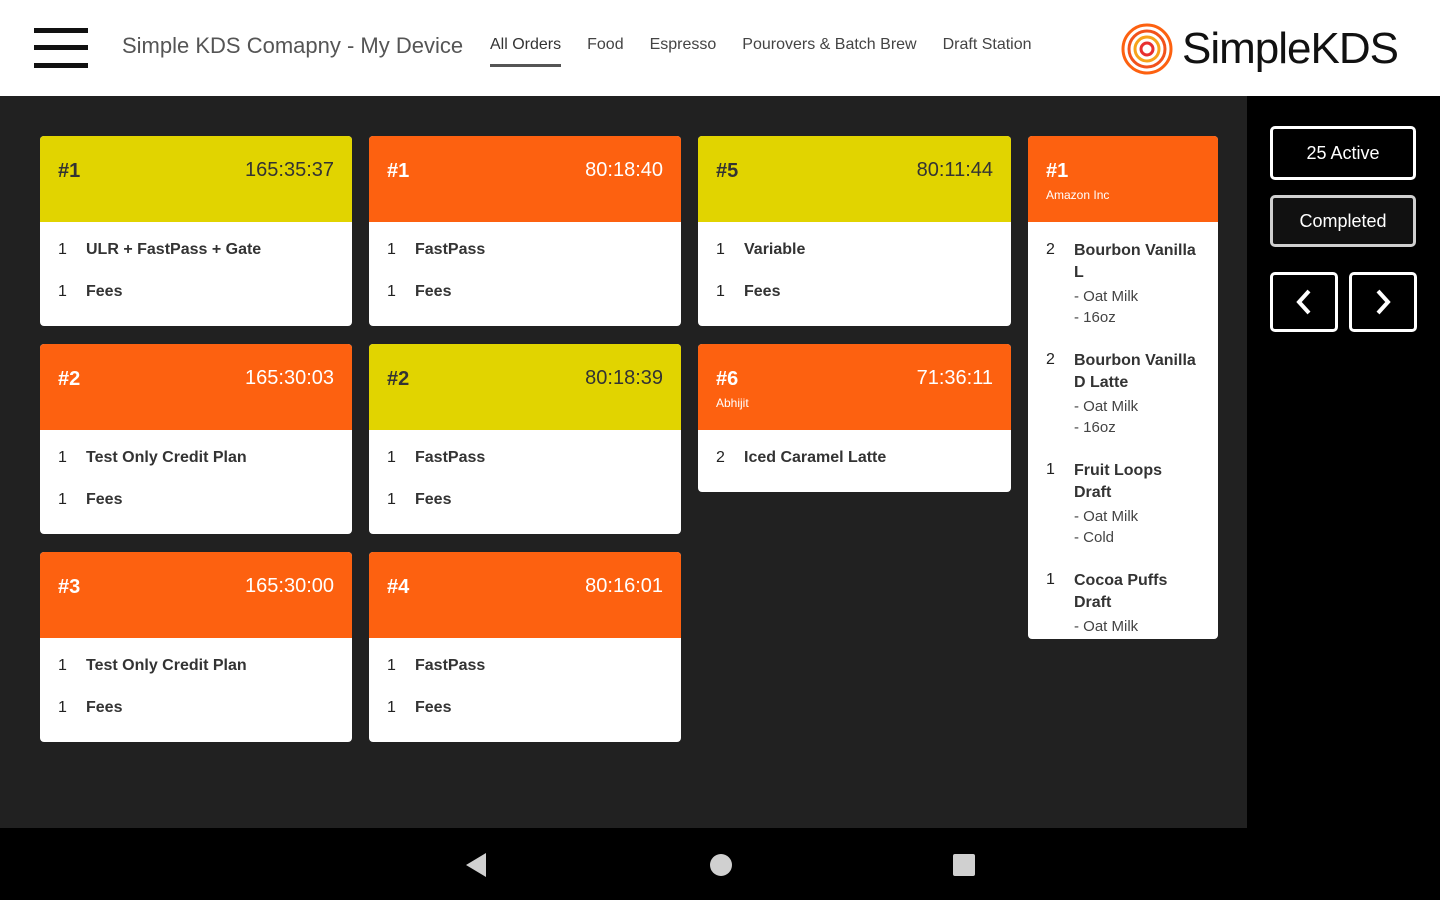  I want to click on order-customer-name: Amazon Inc, so click(1078, 195).